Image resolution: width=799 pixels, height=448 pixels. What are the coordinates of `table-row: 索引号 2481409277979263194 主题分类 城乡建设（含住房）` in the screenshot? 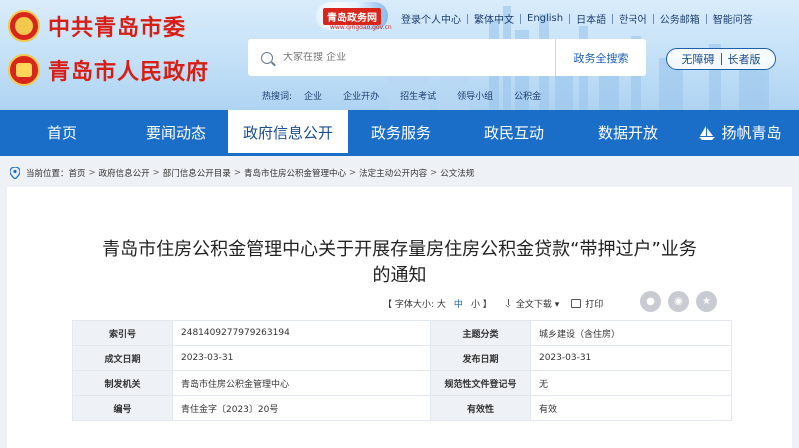 It's located at (402, 333).